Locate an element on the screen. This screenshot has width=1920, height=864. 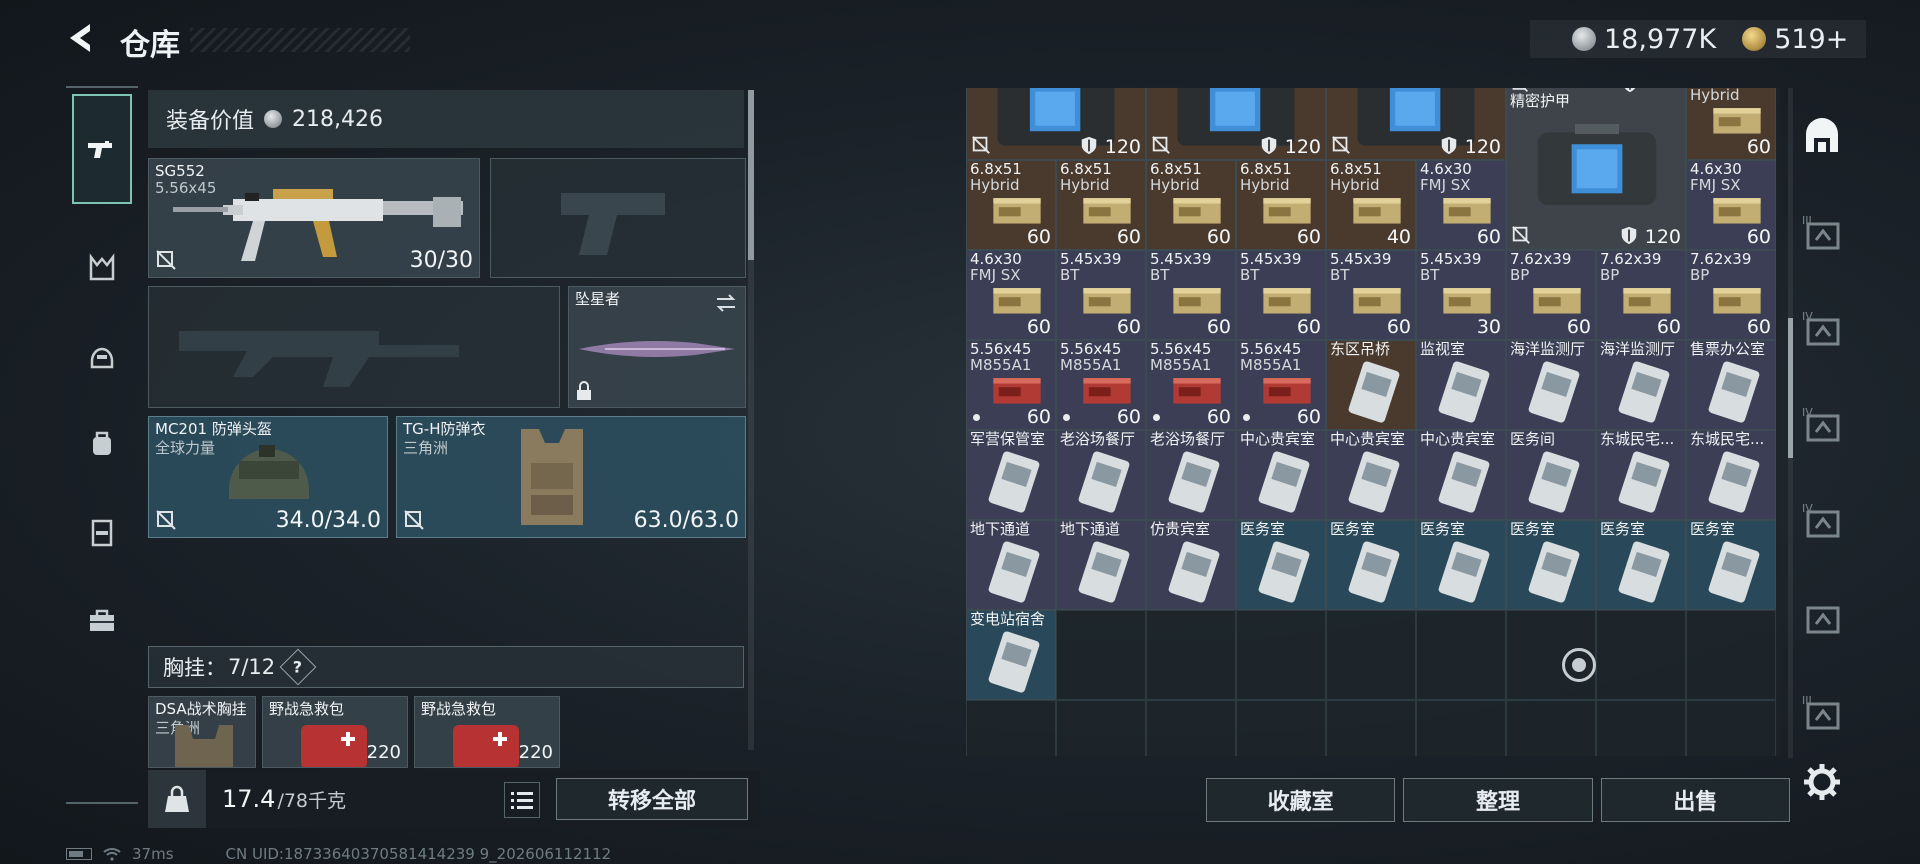
keycard-item: 仿贵宾室 is located at coordinates (1191, 565).